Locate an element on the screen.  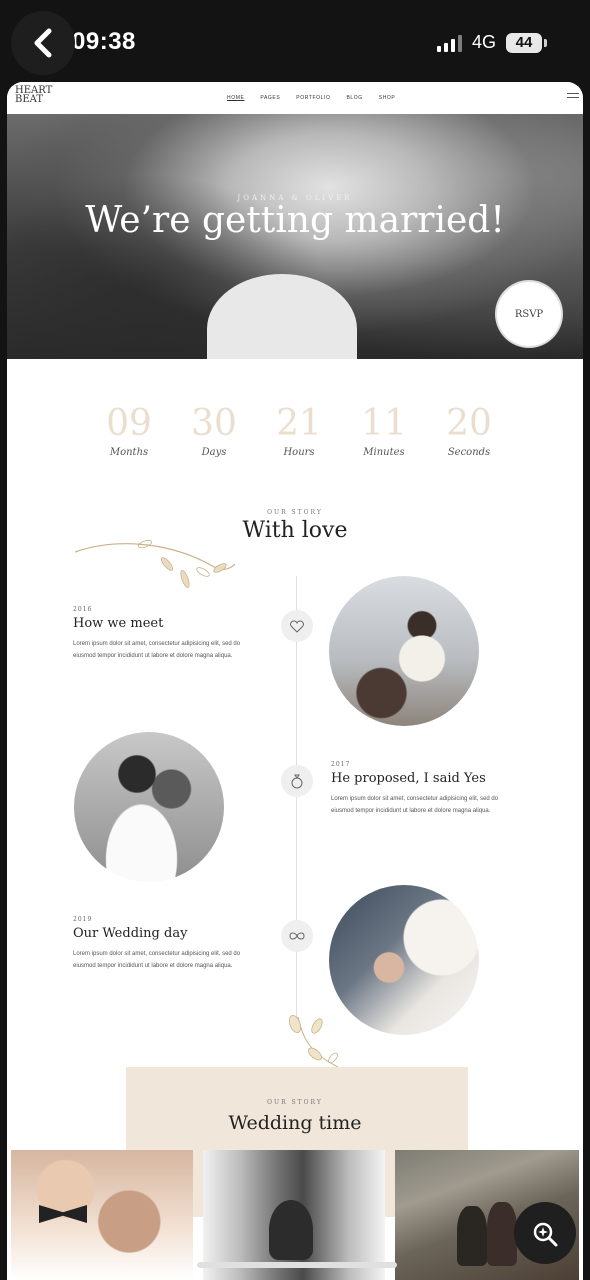
nav-shop: SHOP is located at coordinates (387, 98).